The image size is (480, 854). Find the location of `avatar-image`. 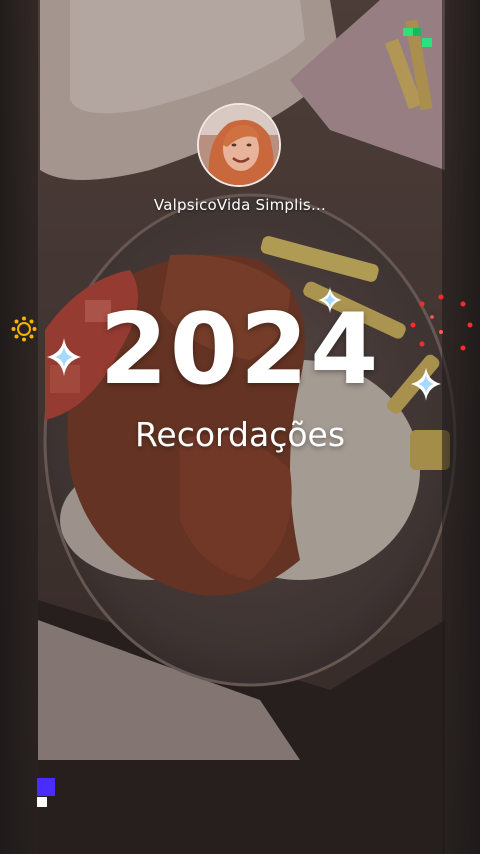

avatar-image is located at coordinates (239, 145).